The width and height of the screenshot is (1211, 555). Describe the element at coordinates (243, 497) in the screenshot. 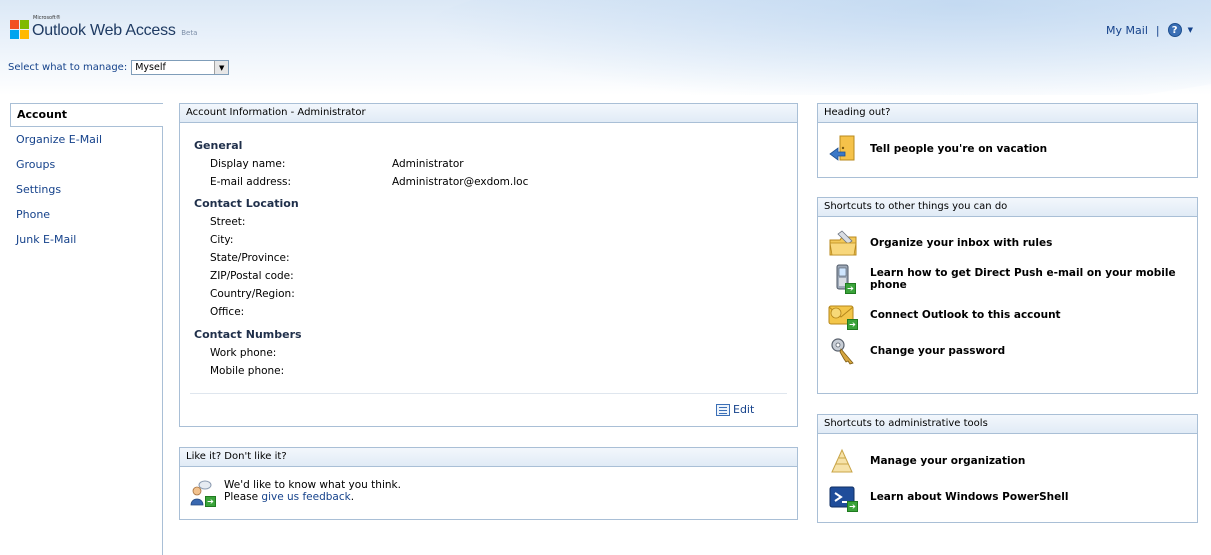

I see `feedback-prefix: Please` at that location.